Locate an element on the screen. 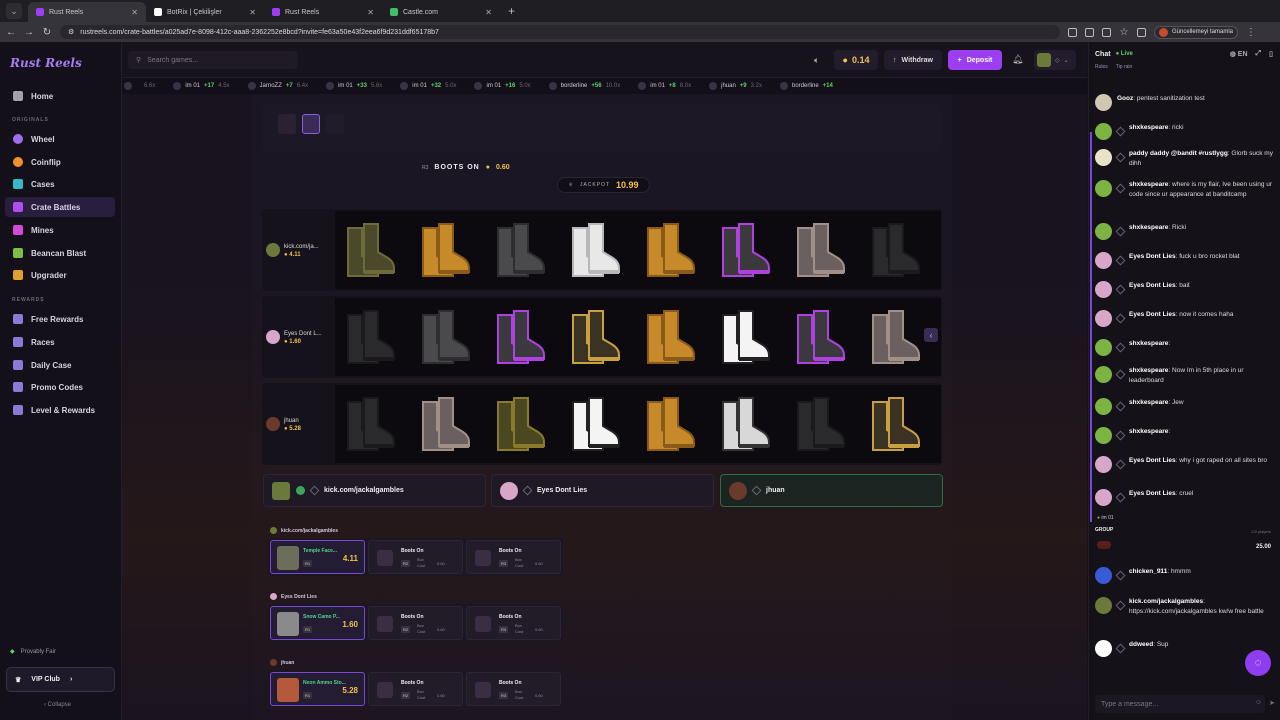 The image size is (1280, 720). won-item-card: Temple Face... R1 4.11 is located at coordinates (317, 557).